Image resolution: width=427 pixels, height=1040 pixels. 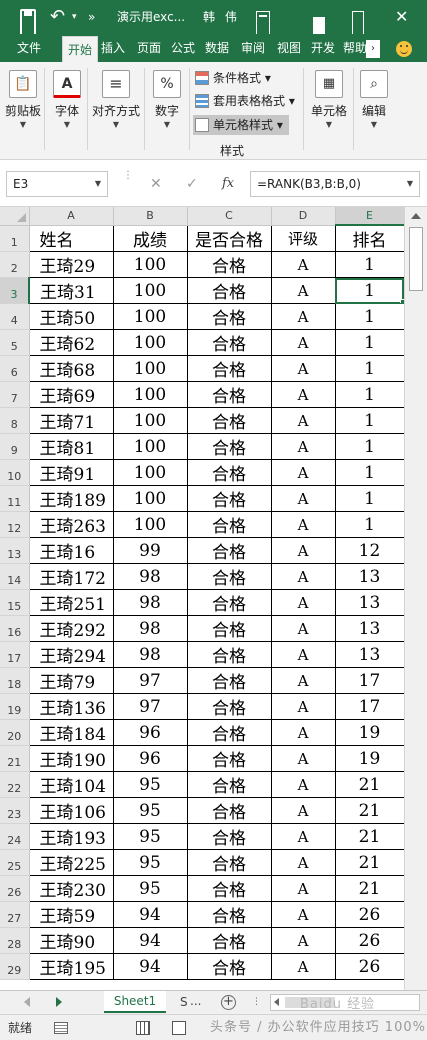 I want to click on cell-a29: 王琦195, so click(x=71, y=966).